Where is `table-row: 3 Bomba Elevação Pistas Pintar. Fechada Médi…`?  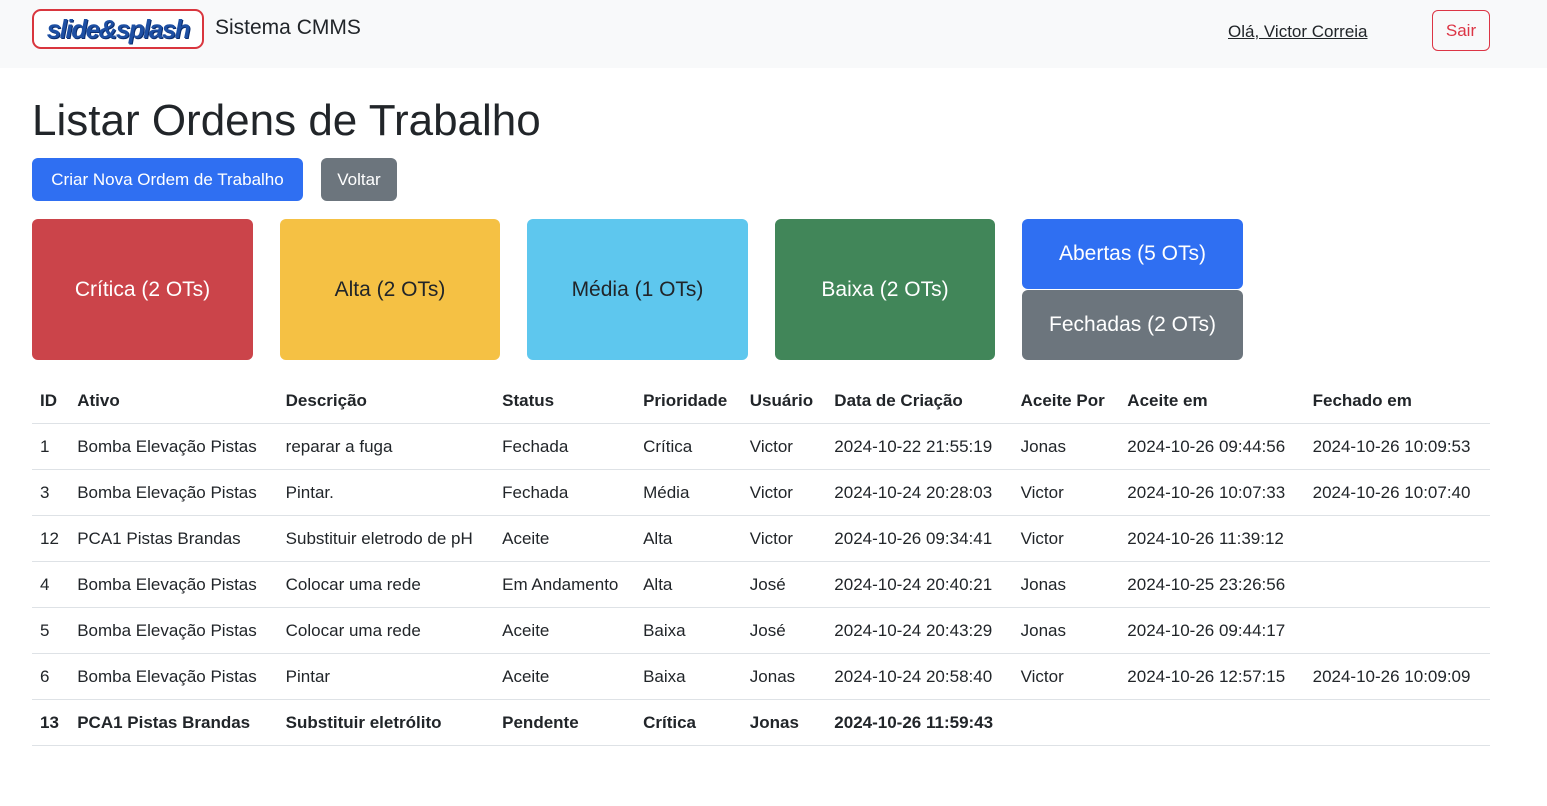 table-row: 3 Bomba Elevação Pistas Pintar. Fechada Médi… is located at coordinates (761, 492).